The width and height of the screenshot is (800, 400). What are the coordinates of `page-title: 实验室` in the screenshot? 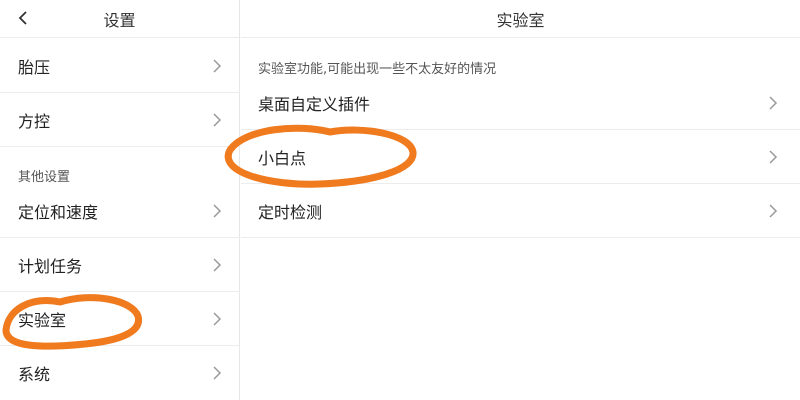 It's located at (520, 20).